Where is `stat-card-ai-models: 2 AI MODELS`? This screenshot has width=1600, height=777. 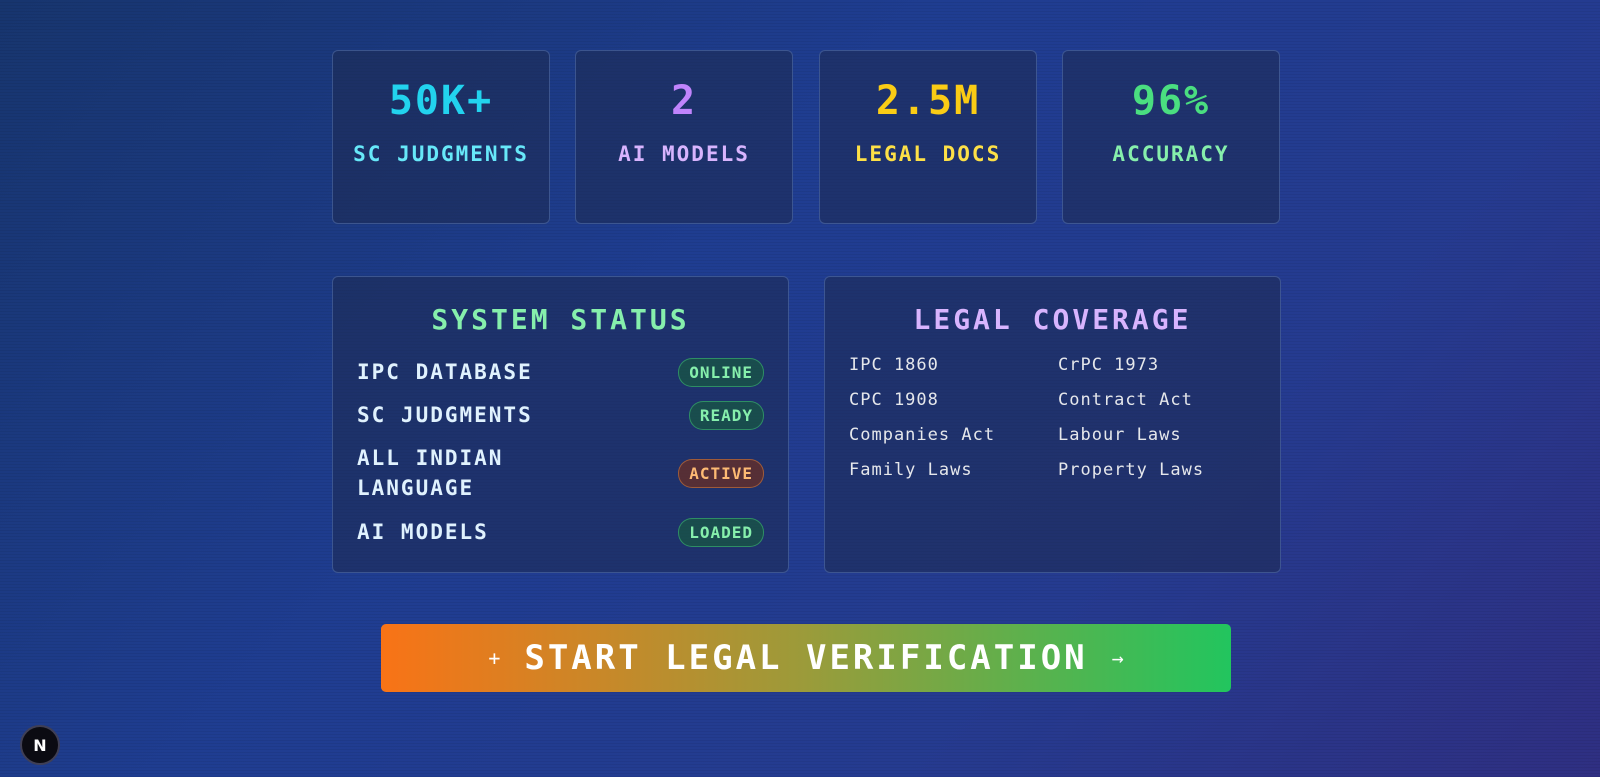
stat-card-ai-models: 2 AI MODELS is located at coordinates (684, 137).